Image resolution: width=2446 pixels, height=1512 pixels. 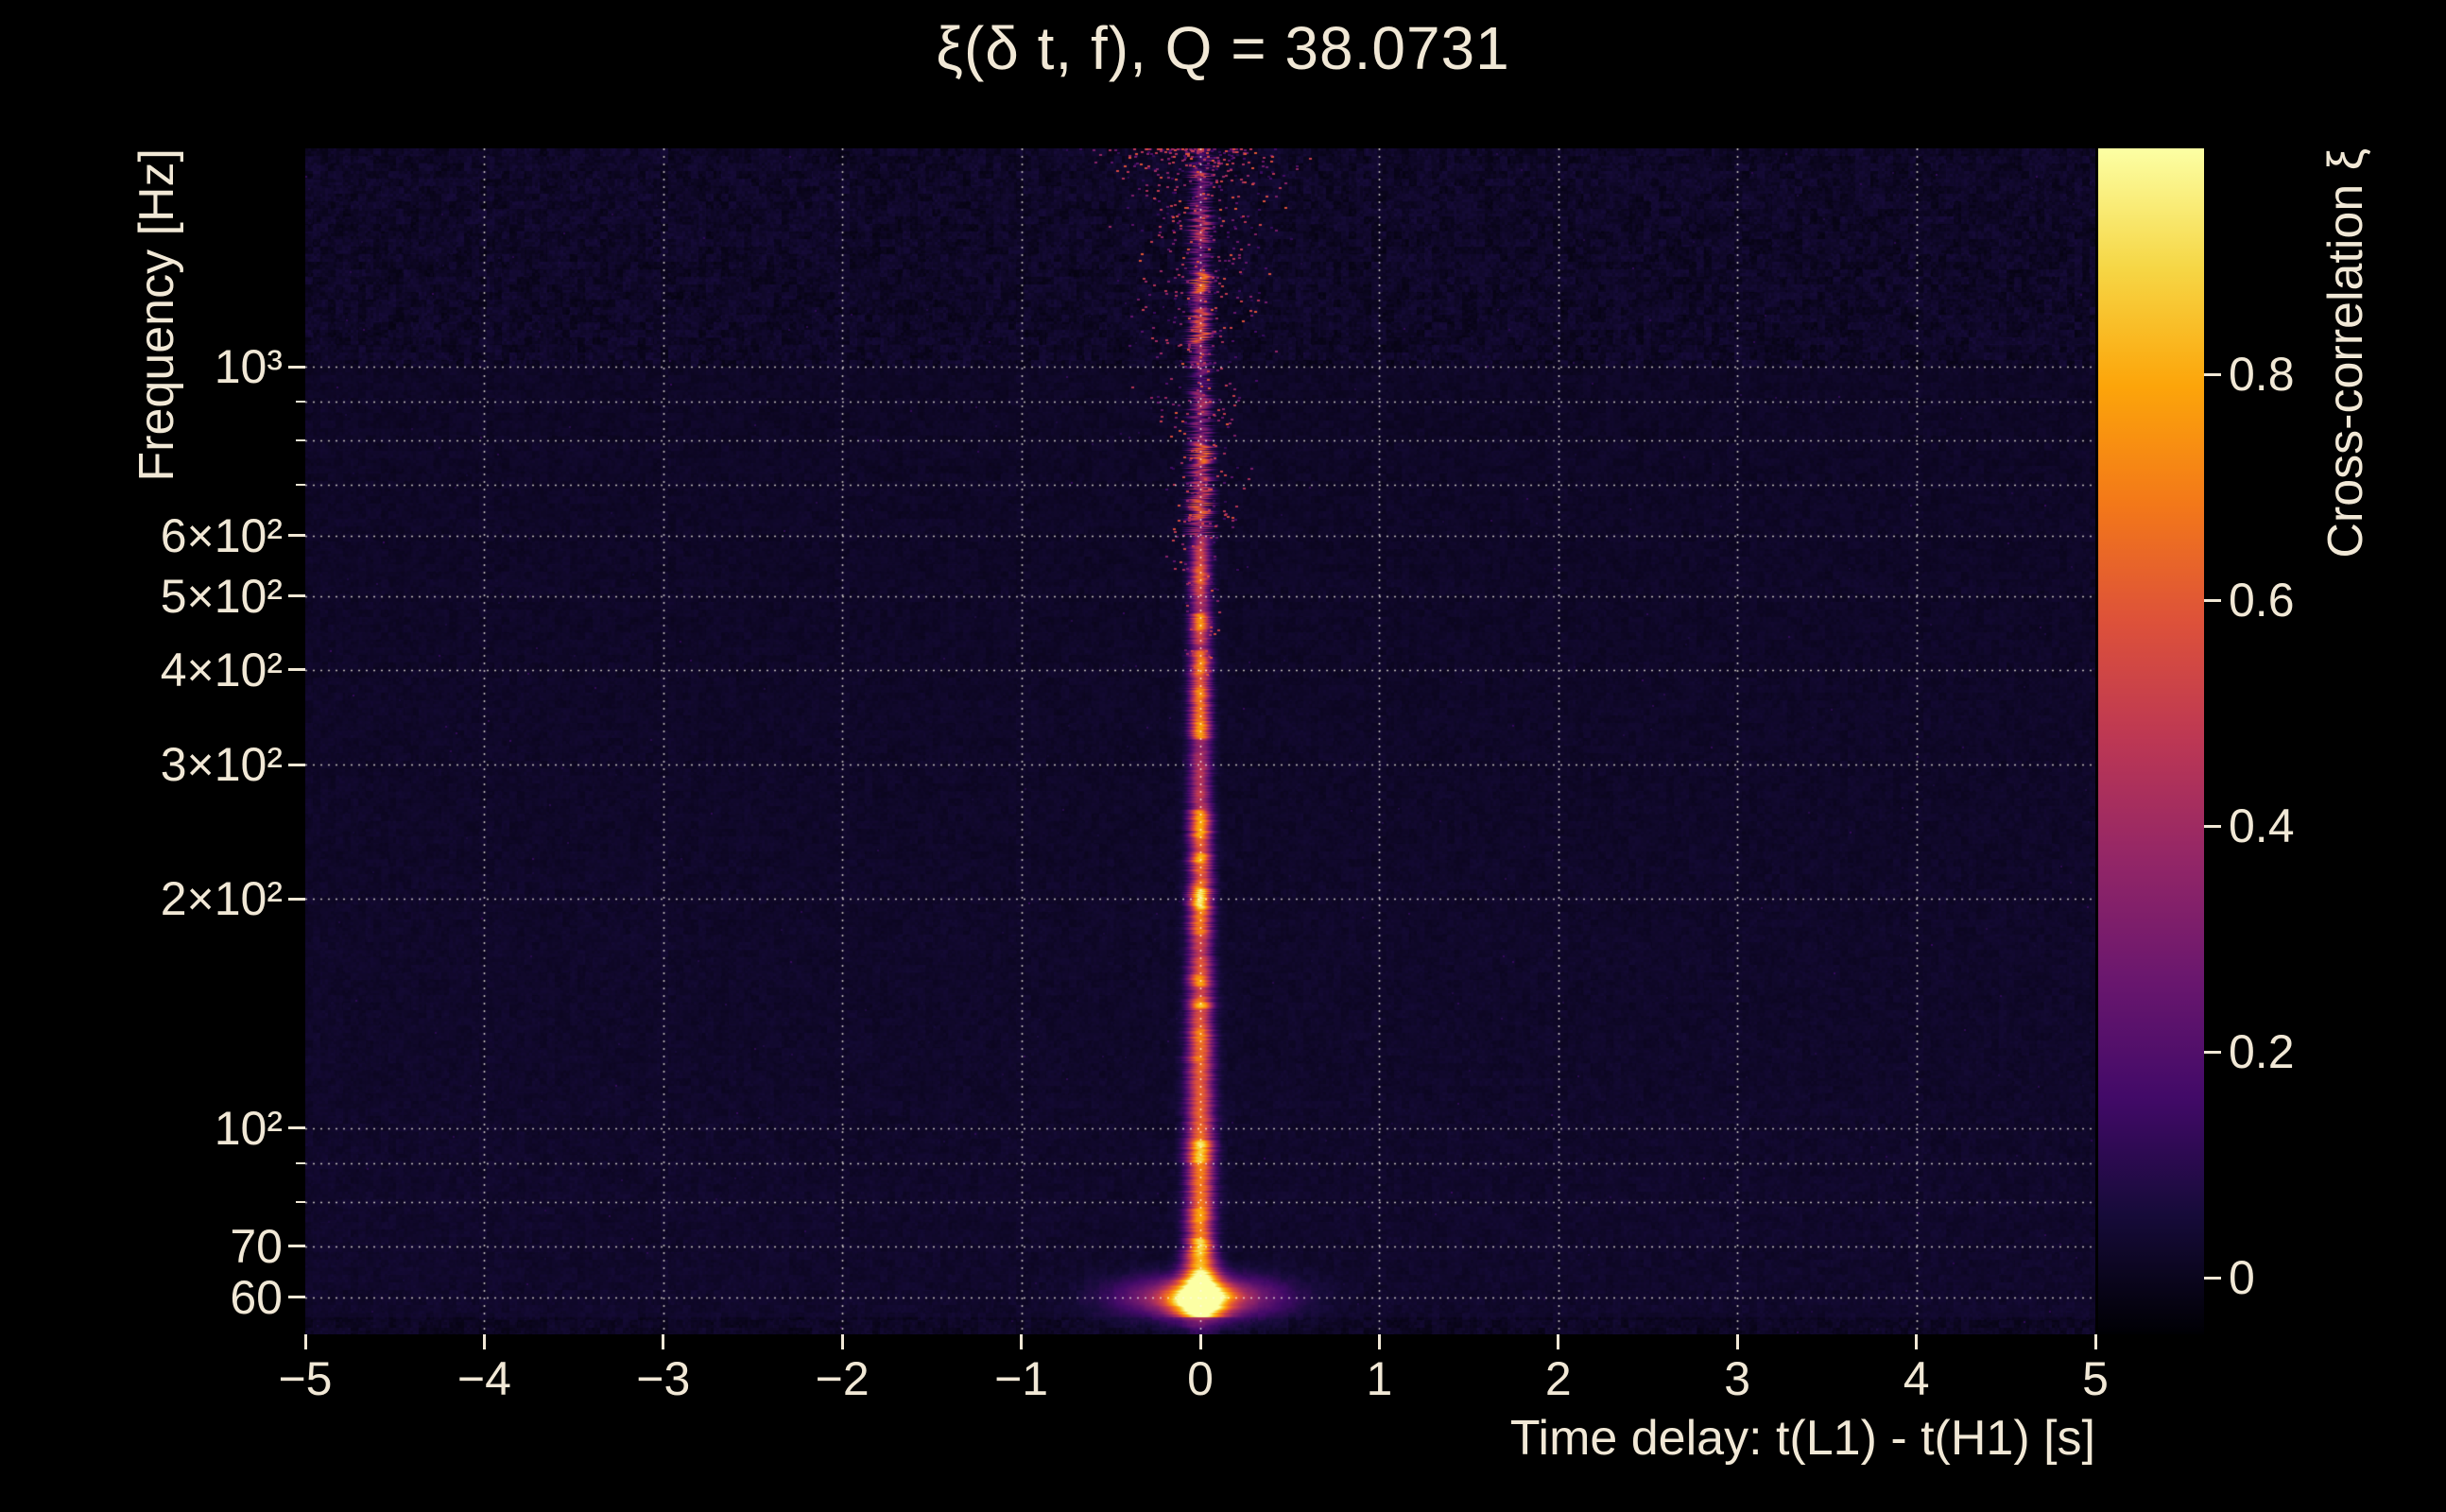 I want to click on x-tick-label: 0, so click(x=1200, y=1378).